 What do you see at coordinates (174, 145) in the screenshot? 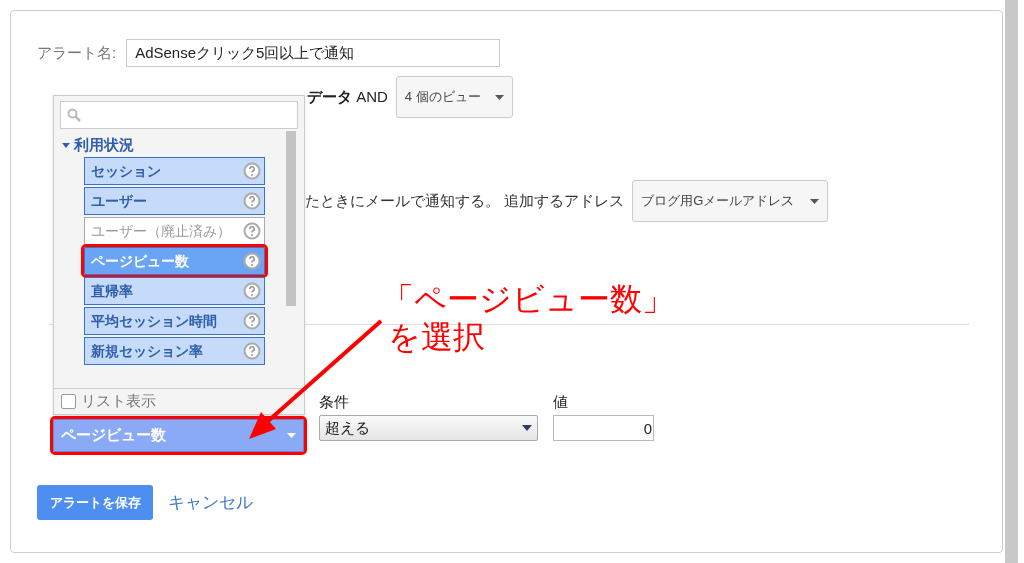
I see `category-toggle: 利用状況` at bounding box center [174, 145].